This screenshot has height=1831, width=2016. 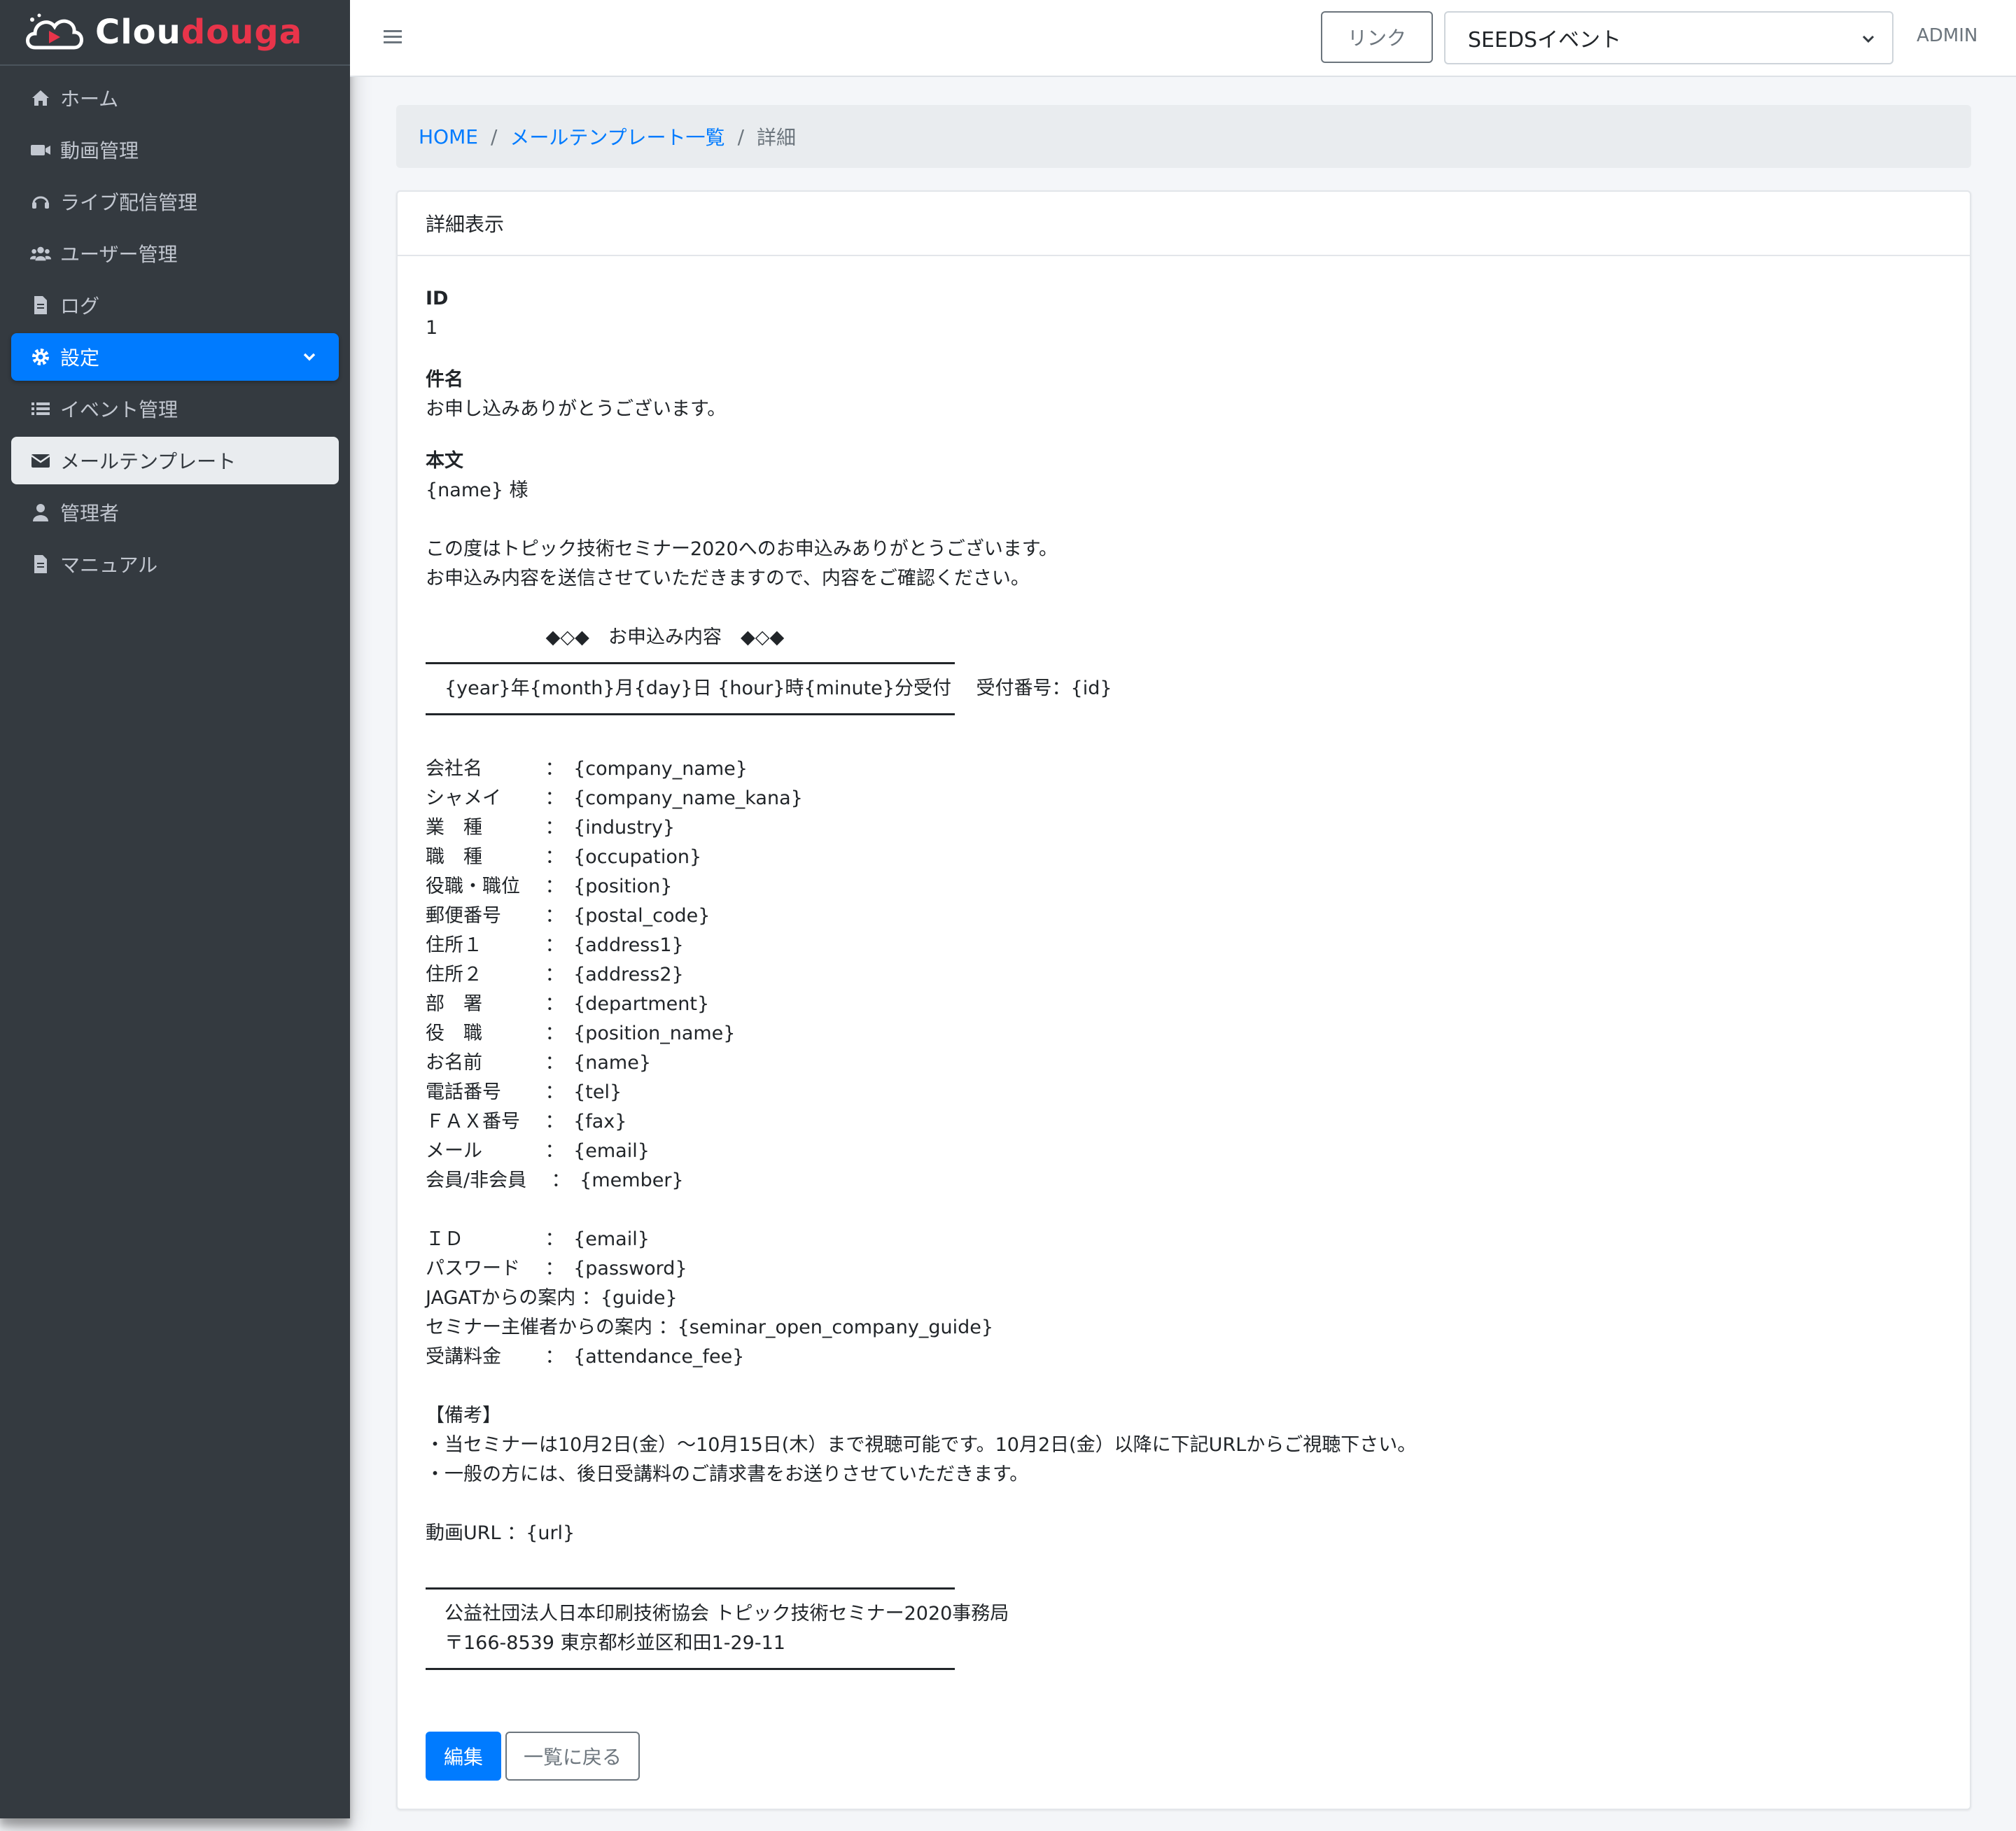 What do you see at coordinates (605, 637) in the screenshot?
I see `body-line: ◆◇◆ お申込み内容 ◆◇◆` at bounding box center [605, 637].